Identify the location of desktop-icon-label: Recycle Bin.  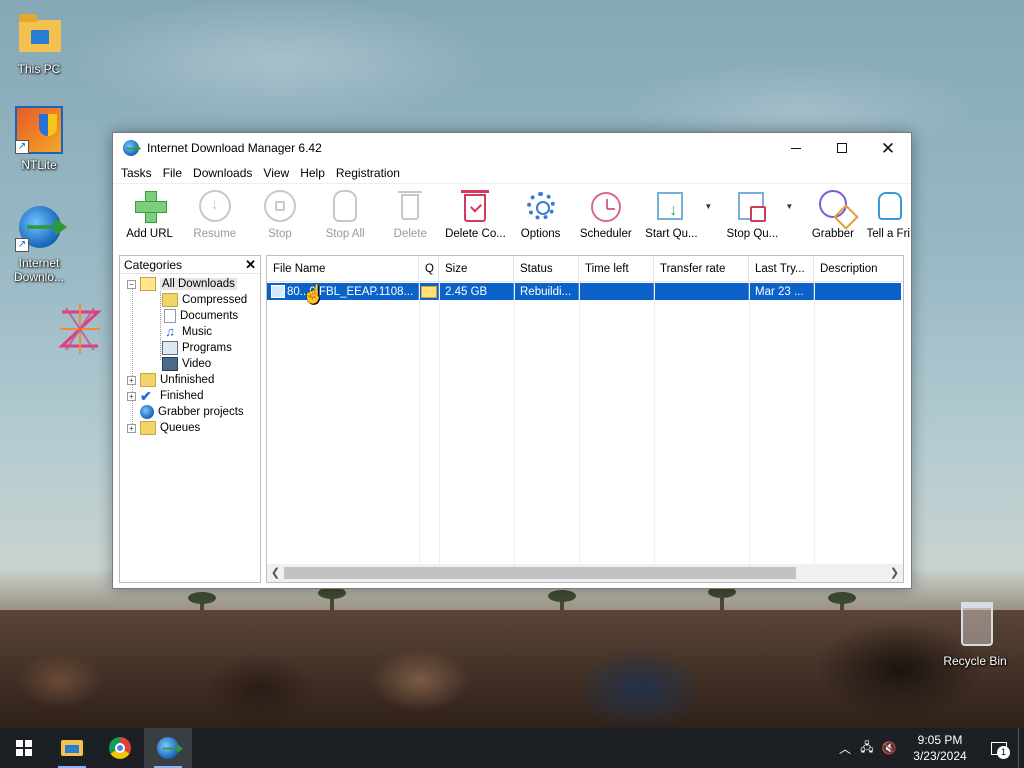
(975, 661).